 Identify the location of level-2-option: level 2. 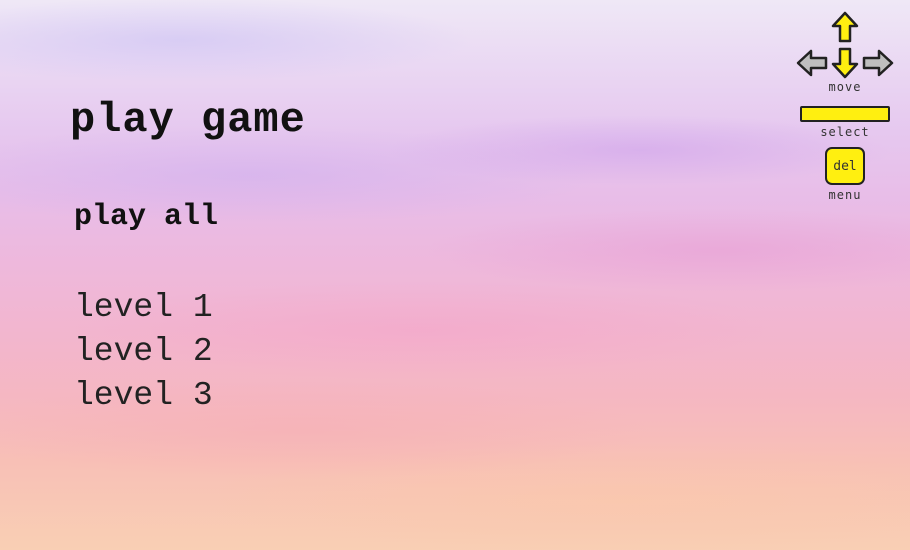
(146, 352).